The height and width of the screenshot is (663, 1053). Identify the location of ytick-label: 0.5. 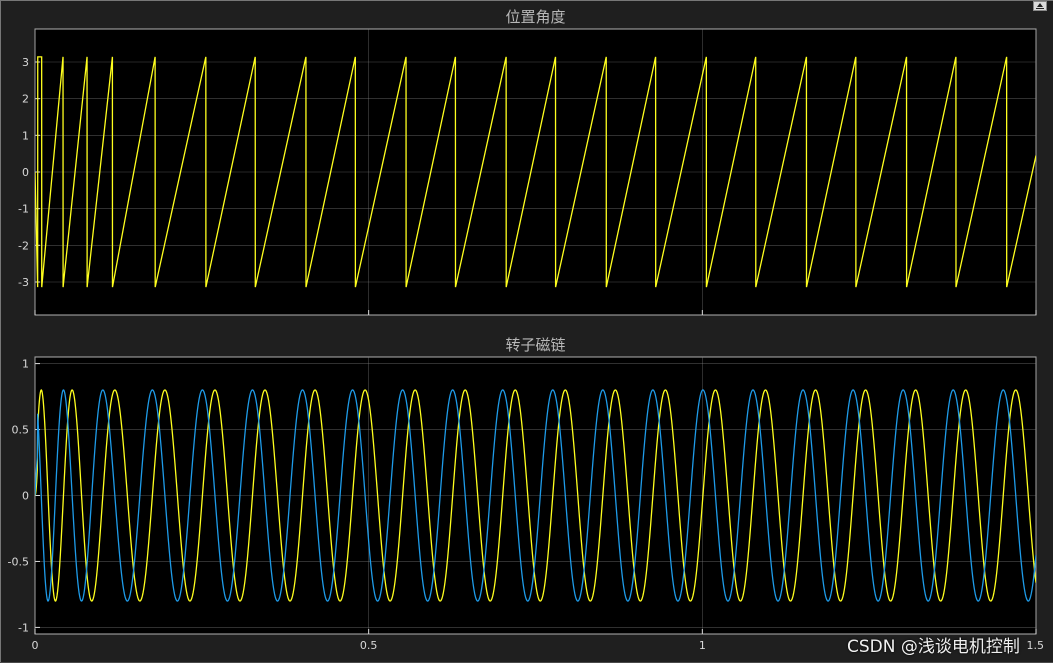
(21, 430).